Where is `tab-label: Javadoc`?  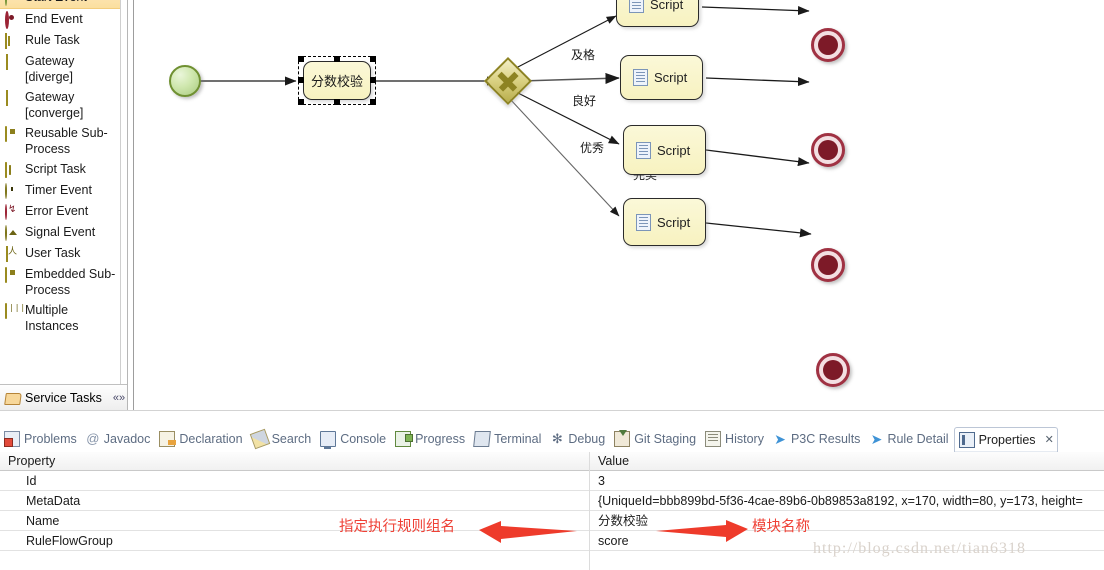 tab-label: Javadoc is located at coordinates (127, 438).